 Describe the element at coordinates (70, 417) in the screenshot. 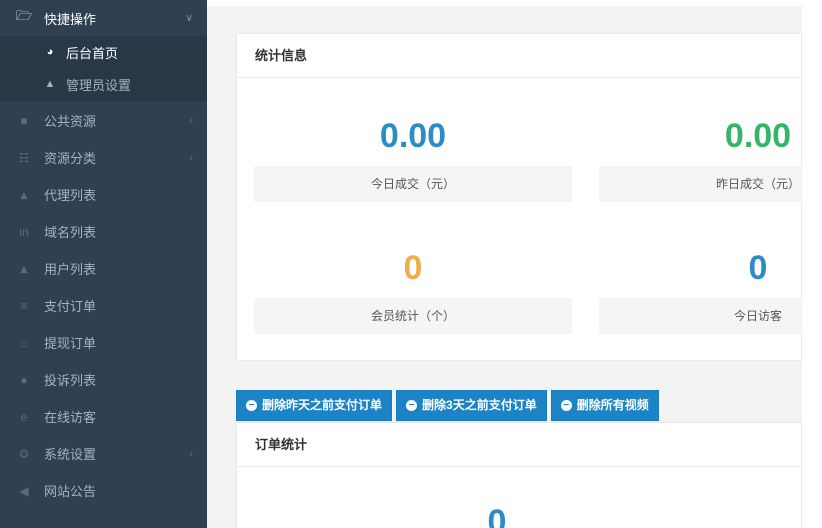

I see `sidebar-item-label: 在线访客` at that location.